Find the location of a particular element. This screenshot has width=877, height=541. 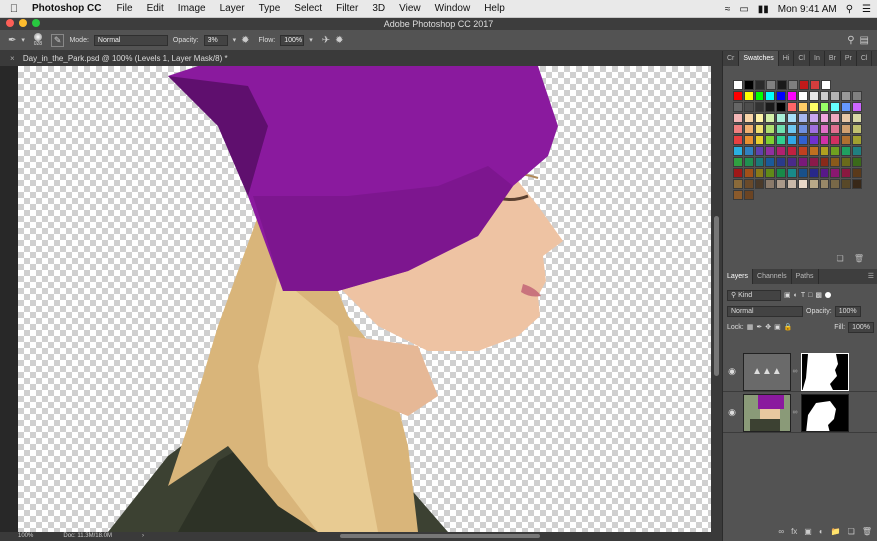

tab-brushes: Br is located at coordinates (833, 58).